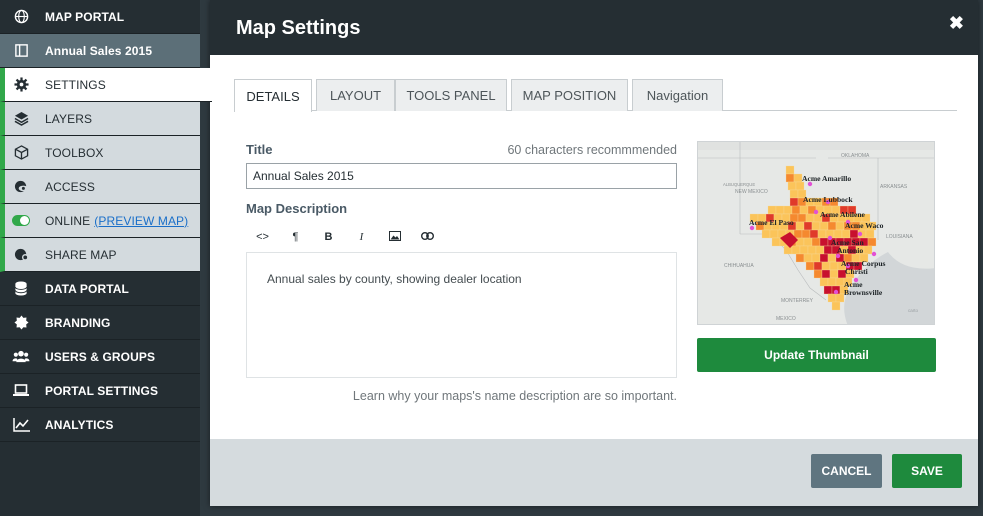  Describe the element at coordinates (21, 323) in the screenshot. I see `badge-icon` at that location.